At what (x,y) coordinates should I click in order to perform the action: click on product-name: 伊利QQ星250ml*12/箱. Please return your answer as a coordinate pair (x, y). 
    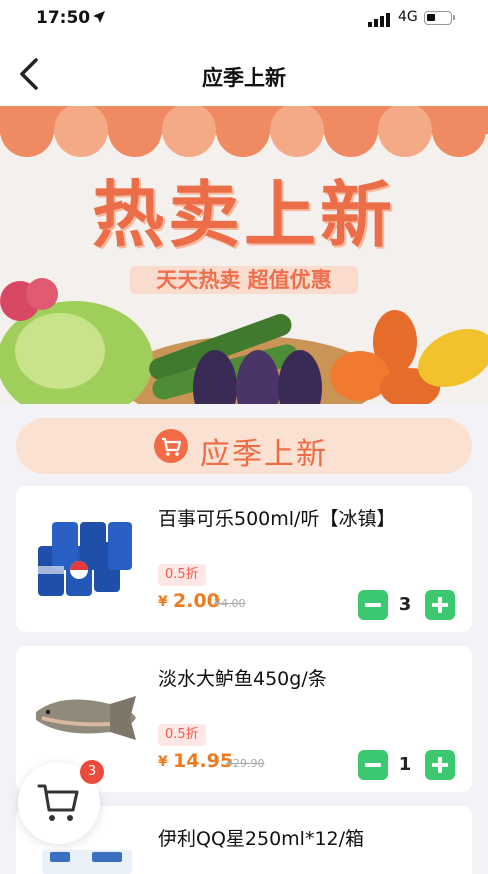
    Looking at the image, I should click on (261, 839).